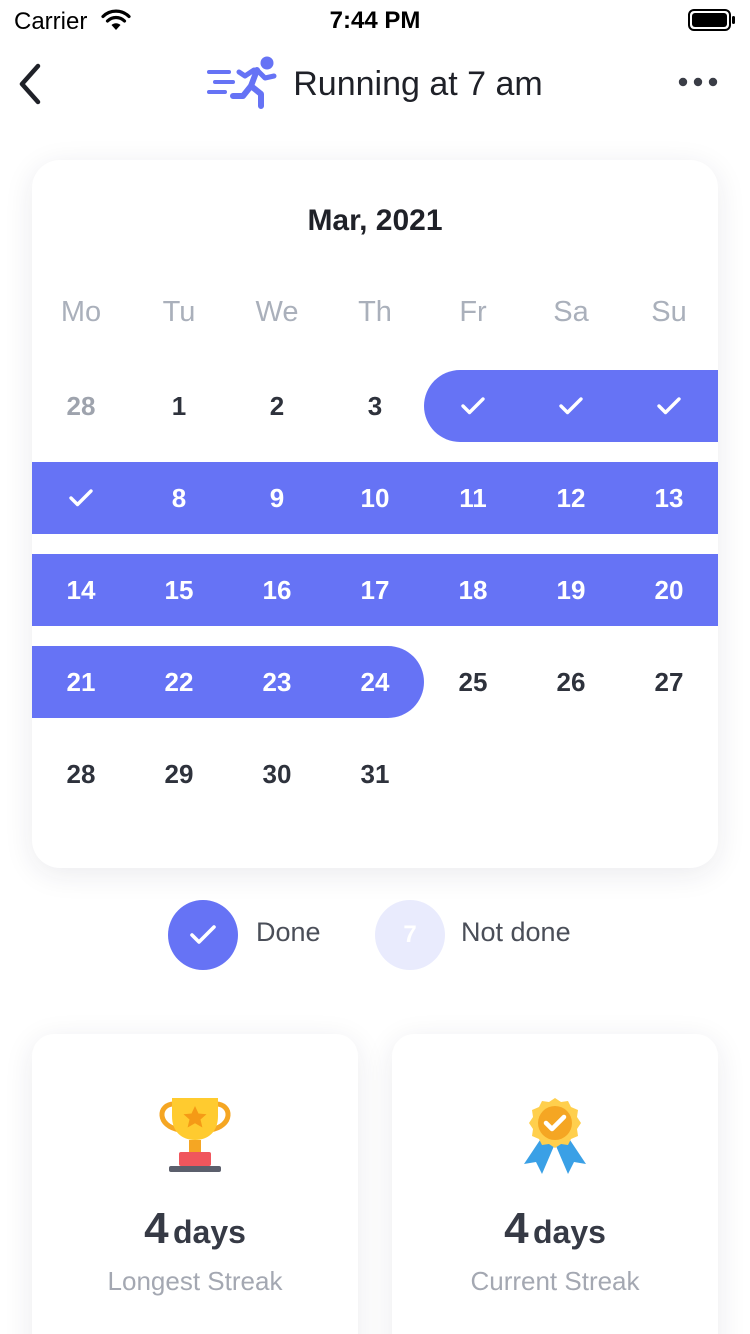  I want to click on weekday-header: Mo Tu We Th Fr Sa Su, so click(375, 316).